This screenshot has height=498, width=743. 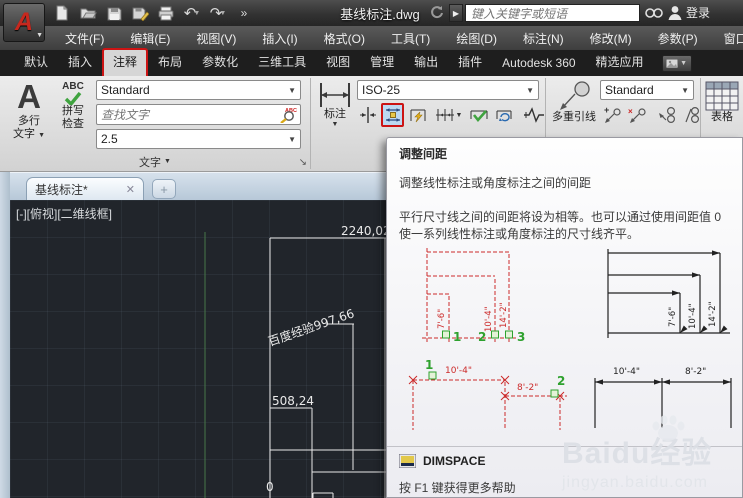 I want to click on menu-modify: 修改(M), so click(x=611, y=38).